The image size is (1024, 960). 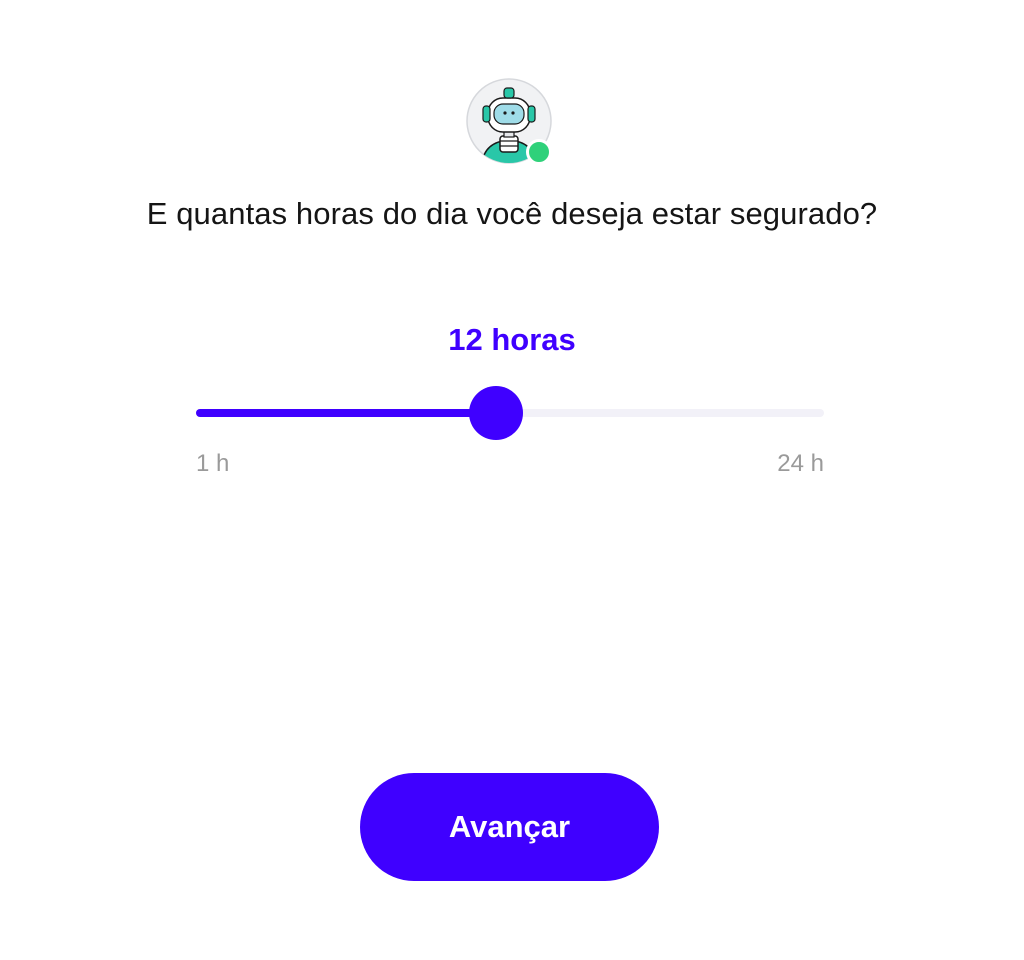 What do you see at coordinates (512, 339) in the screenshot?
I see `slider-value-label: 12 horas` at bounding box center [512, 339].